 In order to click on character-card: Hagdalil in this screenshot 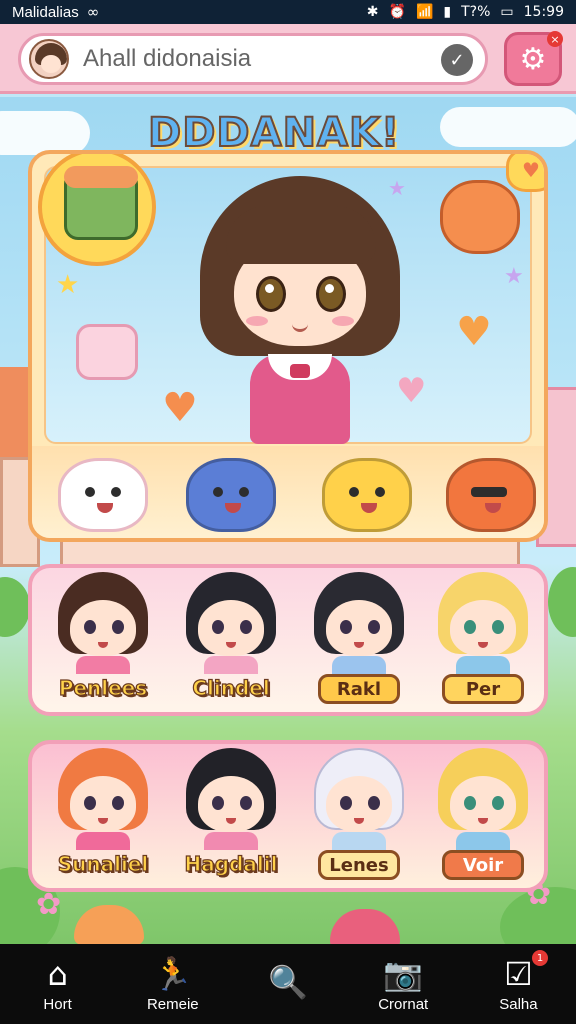, I will do `click(231, 818)`.